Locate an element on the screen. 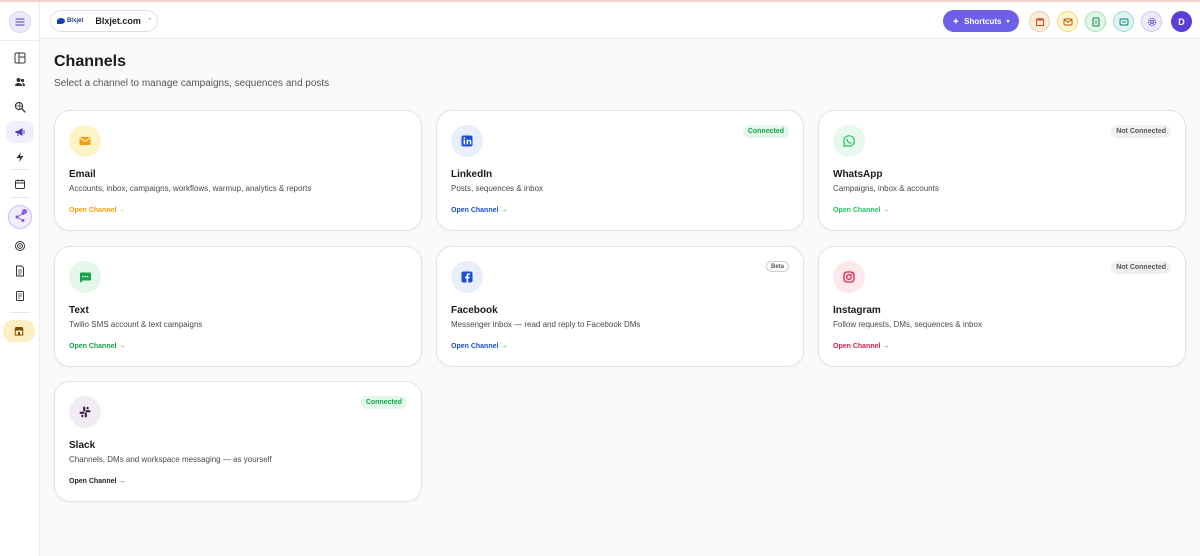 The height and width of the screenshot is (556, 1200). workspace-logo-text: Blxjet is located at coordinates (75, 21).